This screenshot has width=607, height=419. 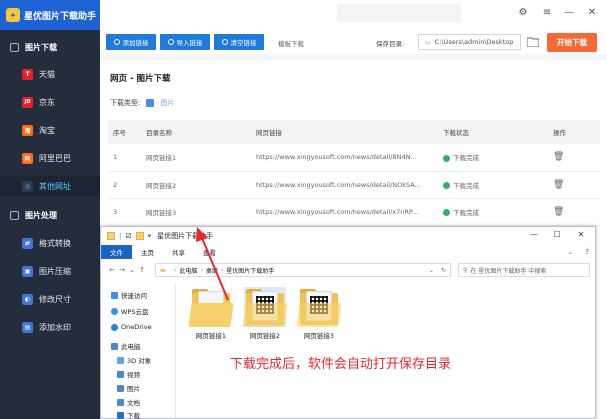 I want to click on row-name: 网页链接2, so click(x=196, y=185).